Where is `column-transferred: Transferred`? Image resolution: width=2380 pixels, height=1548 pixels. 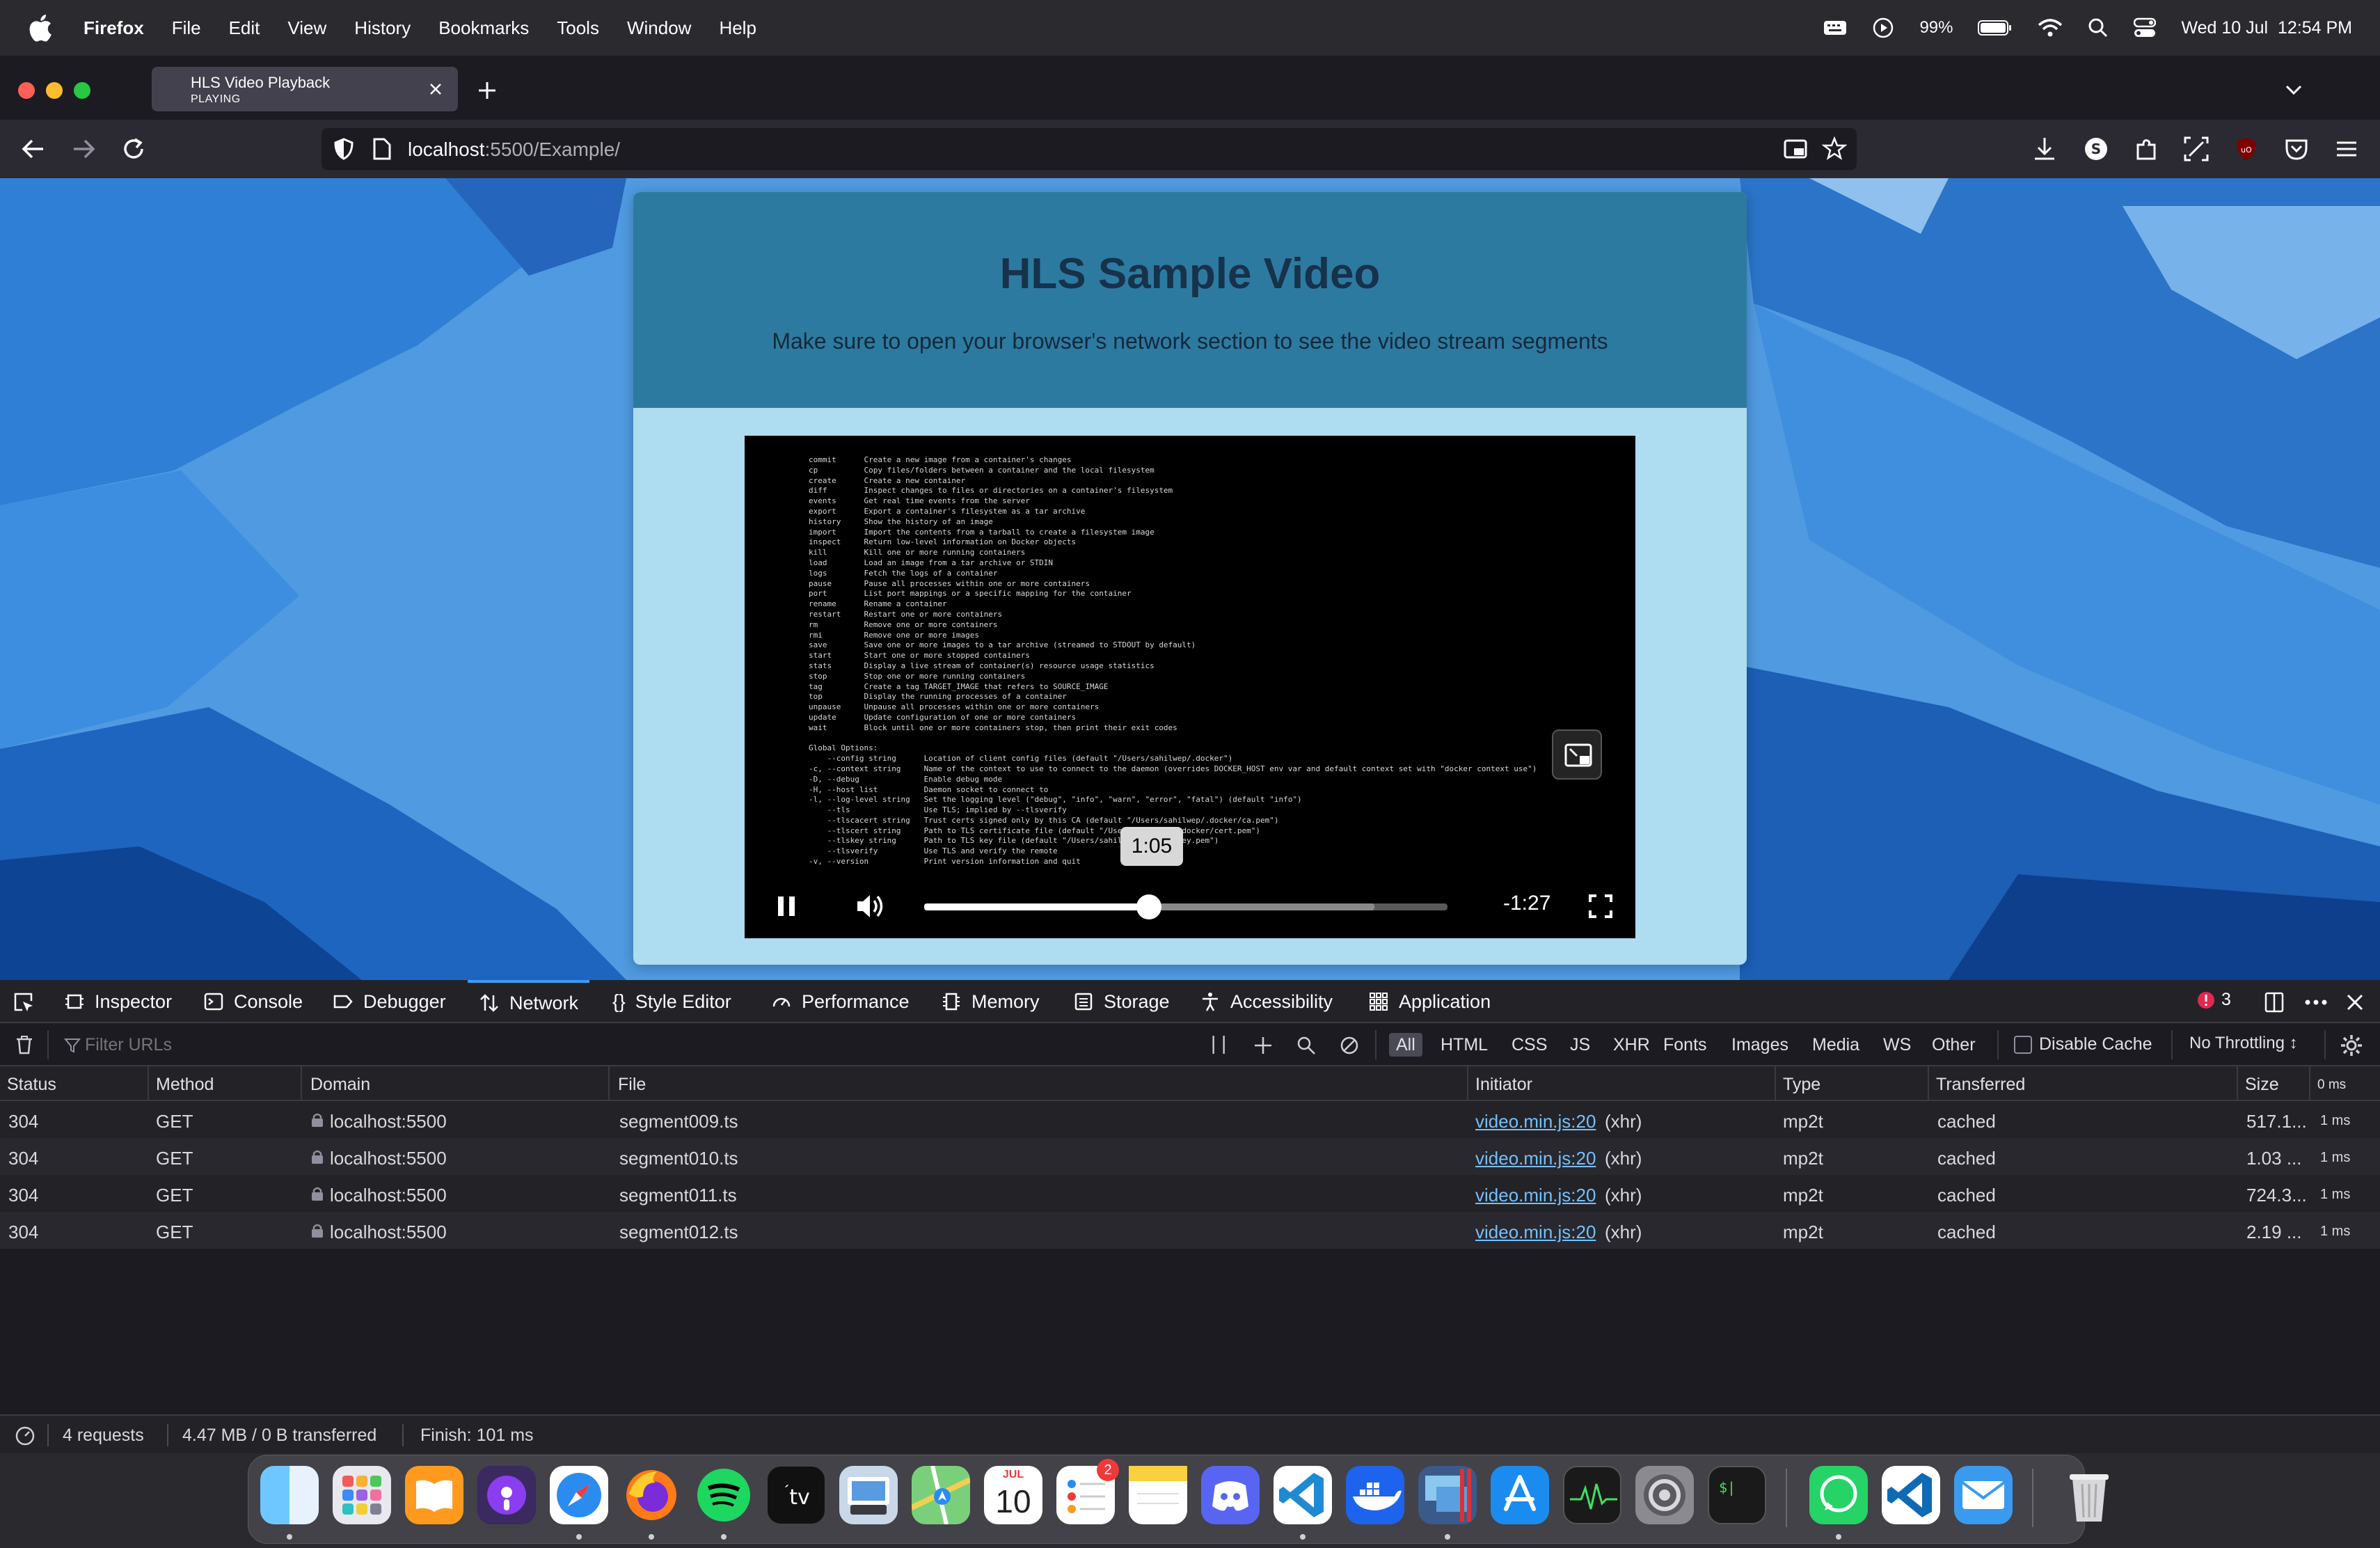
column-transferred: Transferred is located at coordinates (1981, 1085).